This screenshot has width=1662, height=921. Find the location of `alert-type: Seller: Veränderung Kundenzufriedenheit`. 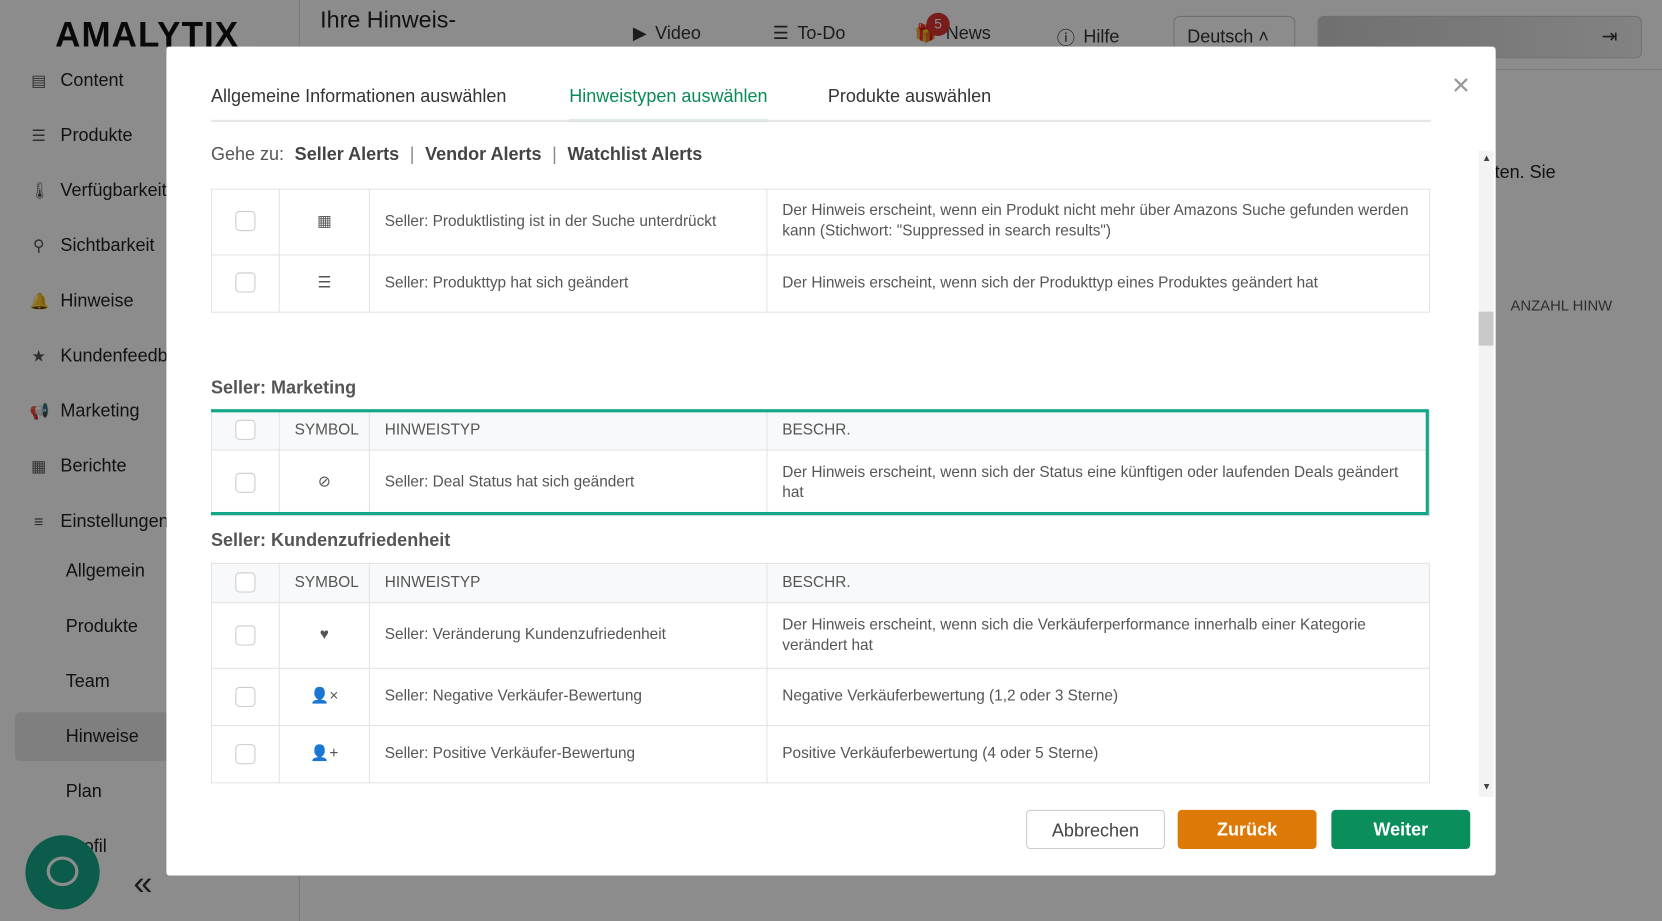

alert-type: Seller: Veränderung Kundenzufriedenheit is located at coordinates (568, 635).